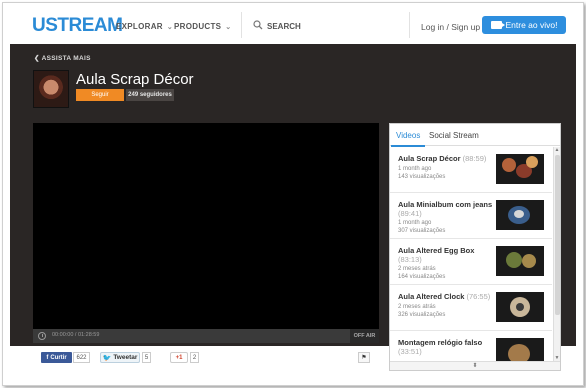 This screenshot has height=388, width=586. Describe the element at coordinates (410, 213) in the screenshot. I see `video-duration: (89:41)` at that location.